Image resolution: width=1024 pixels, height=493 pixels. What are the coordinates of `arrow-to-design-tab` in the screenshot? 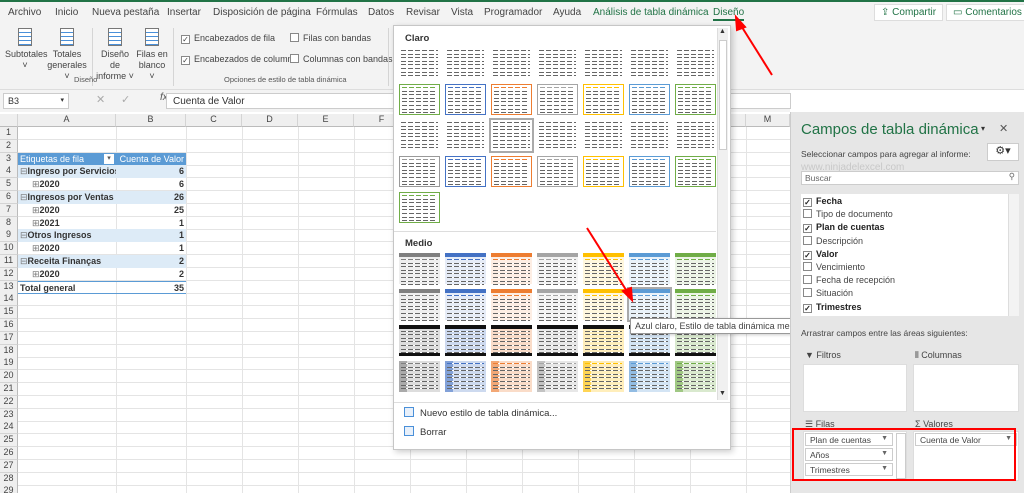 It's located at (756, 49).